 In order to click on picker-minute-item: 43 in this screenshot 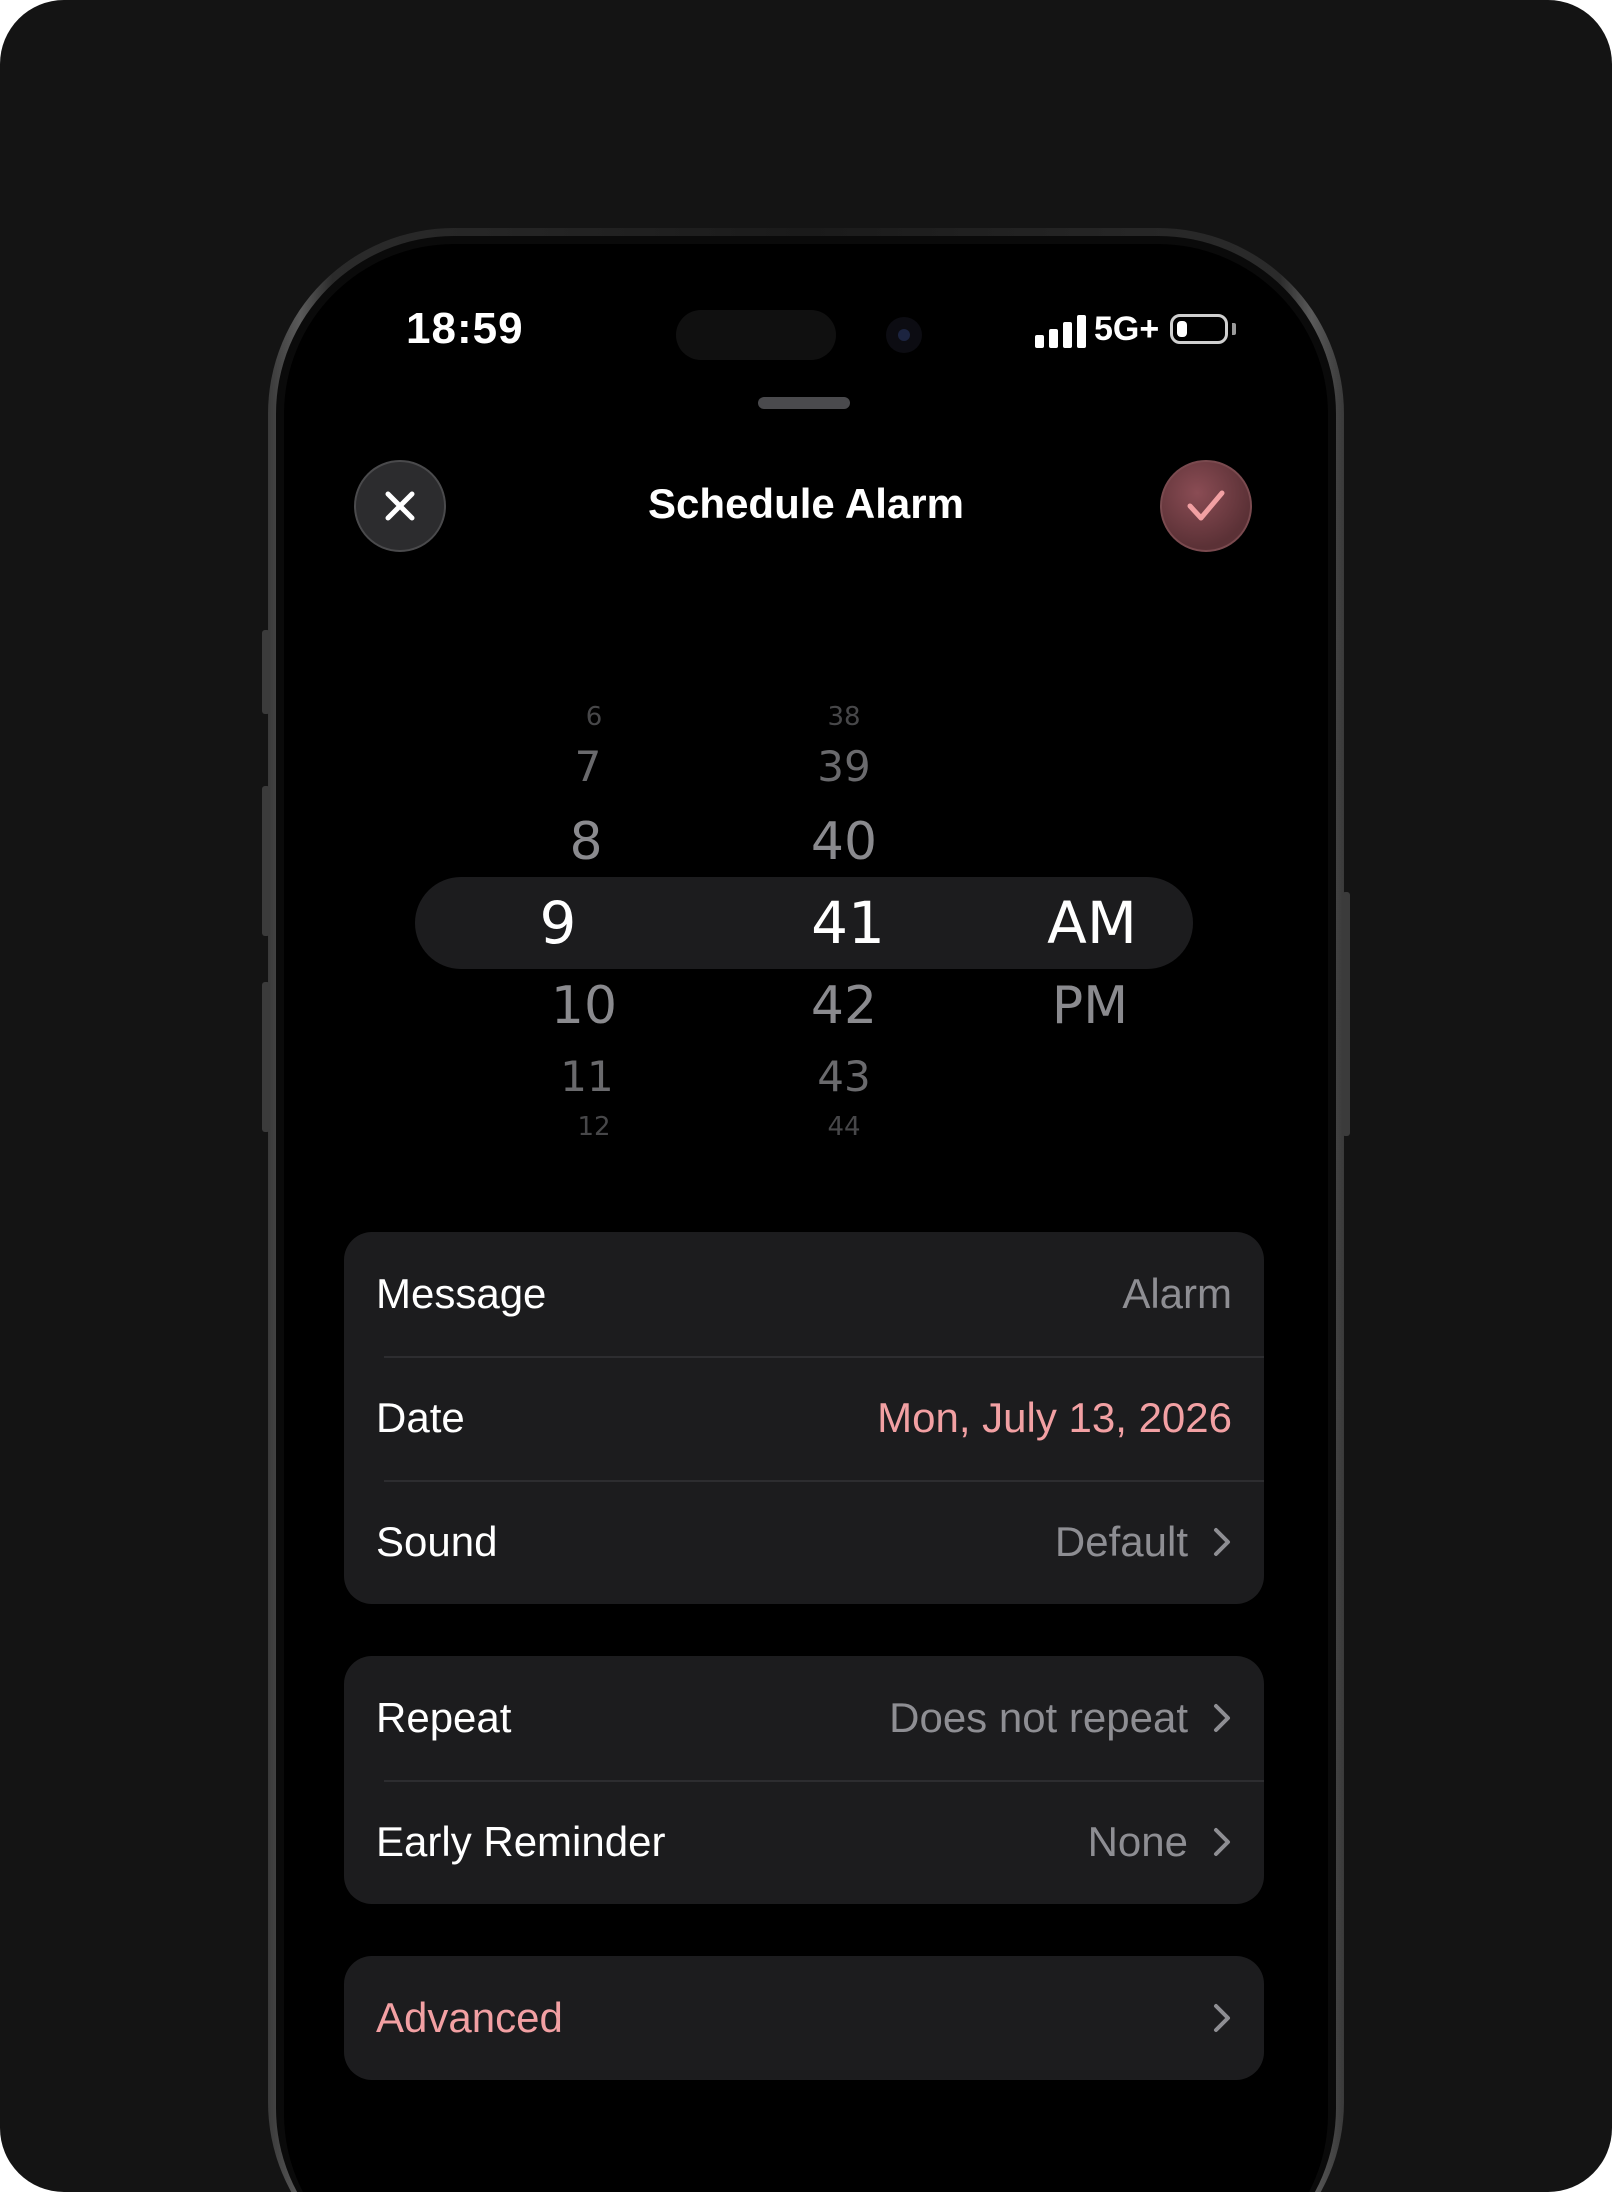, I will do `click(843, 1077)`.